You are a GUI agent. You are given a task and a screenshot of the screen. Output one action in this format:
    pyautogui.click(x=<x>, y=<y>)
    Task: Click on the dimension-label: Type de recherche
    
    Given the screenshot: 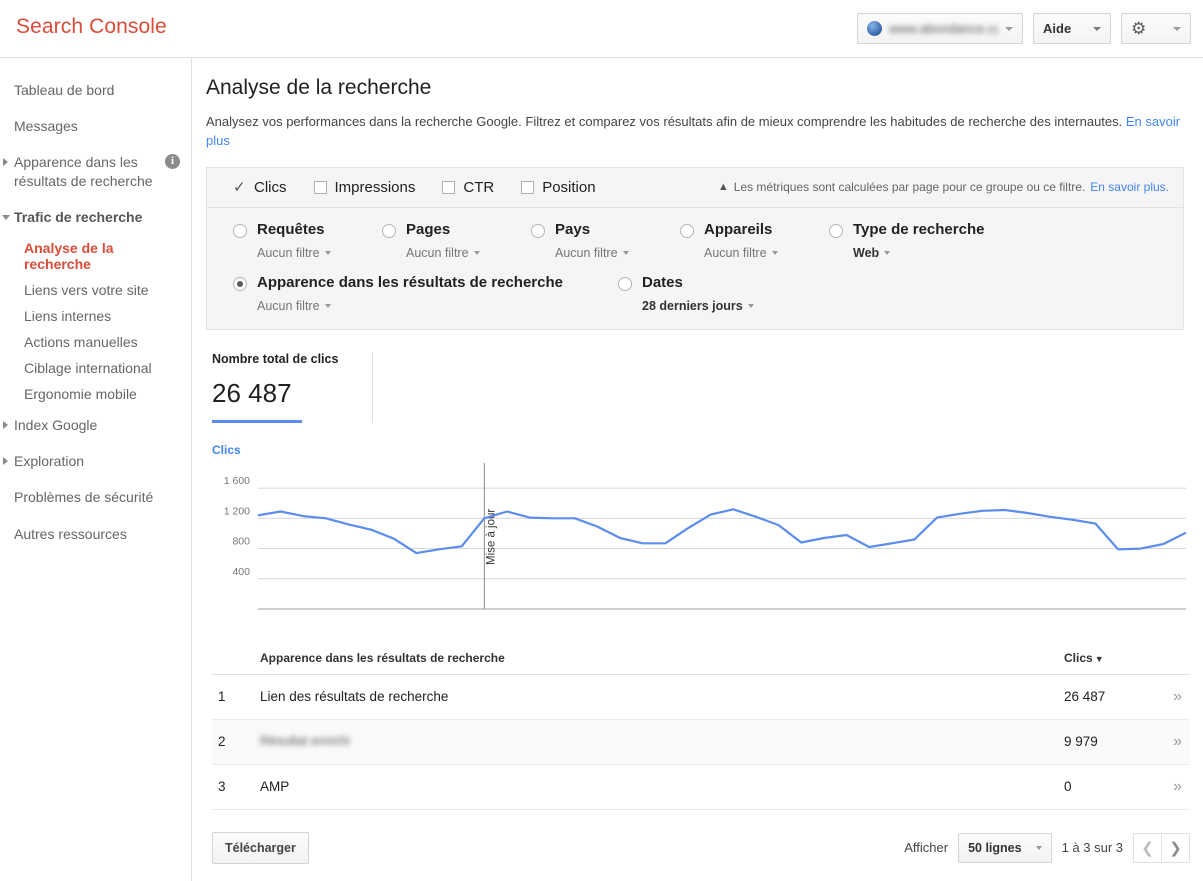 What is the action you would take?
    pyautogui.click(x=919, y=229)
    